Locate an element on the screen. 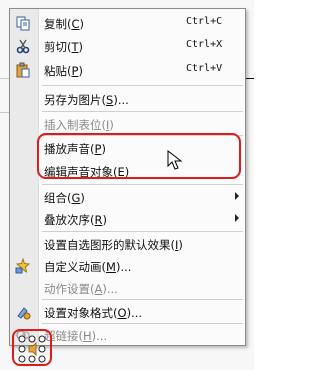 The width and height of the screenshot is (320, 370). menu-item-copy: 复制(C) Ctrl+C is located at coordinates (127, 23).